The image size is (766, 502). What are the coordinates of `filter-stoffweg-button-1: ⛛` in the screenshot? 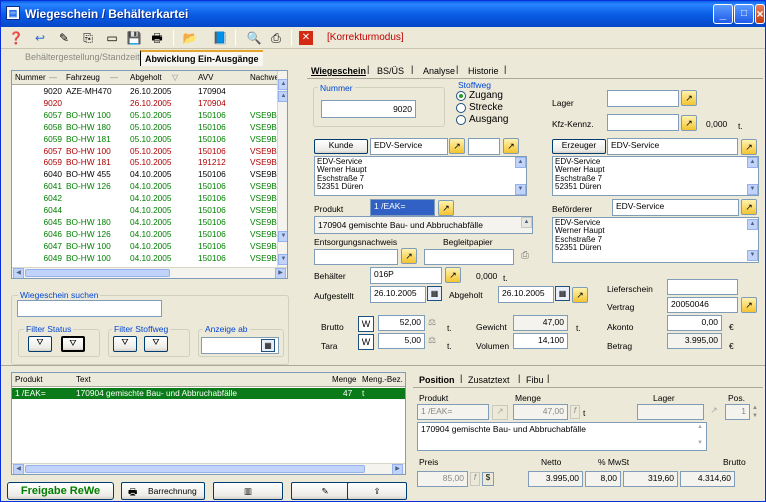 It's located at (125, 344).